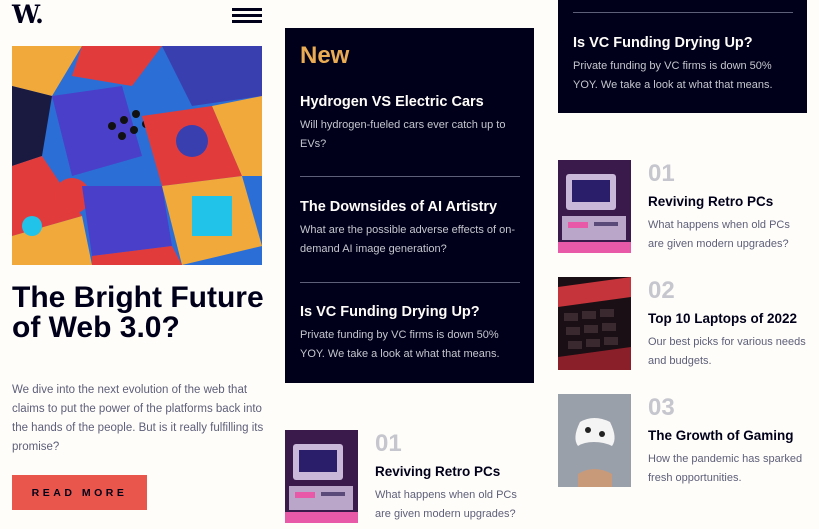 This screenshot has width=819, height=529. What do you see at coordinates (410, 102) in the screenshot?
I see `new-item-title: Hydrogen VS Electric Cars` at bounding box center [410, 102].